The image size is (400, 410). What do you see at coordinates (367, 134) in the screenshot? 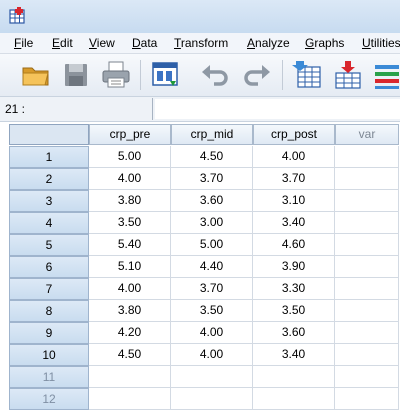
I see `column-header-var: var` at bounding box center [367, 134].